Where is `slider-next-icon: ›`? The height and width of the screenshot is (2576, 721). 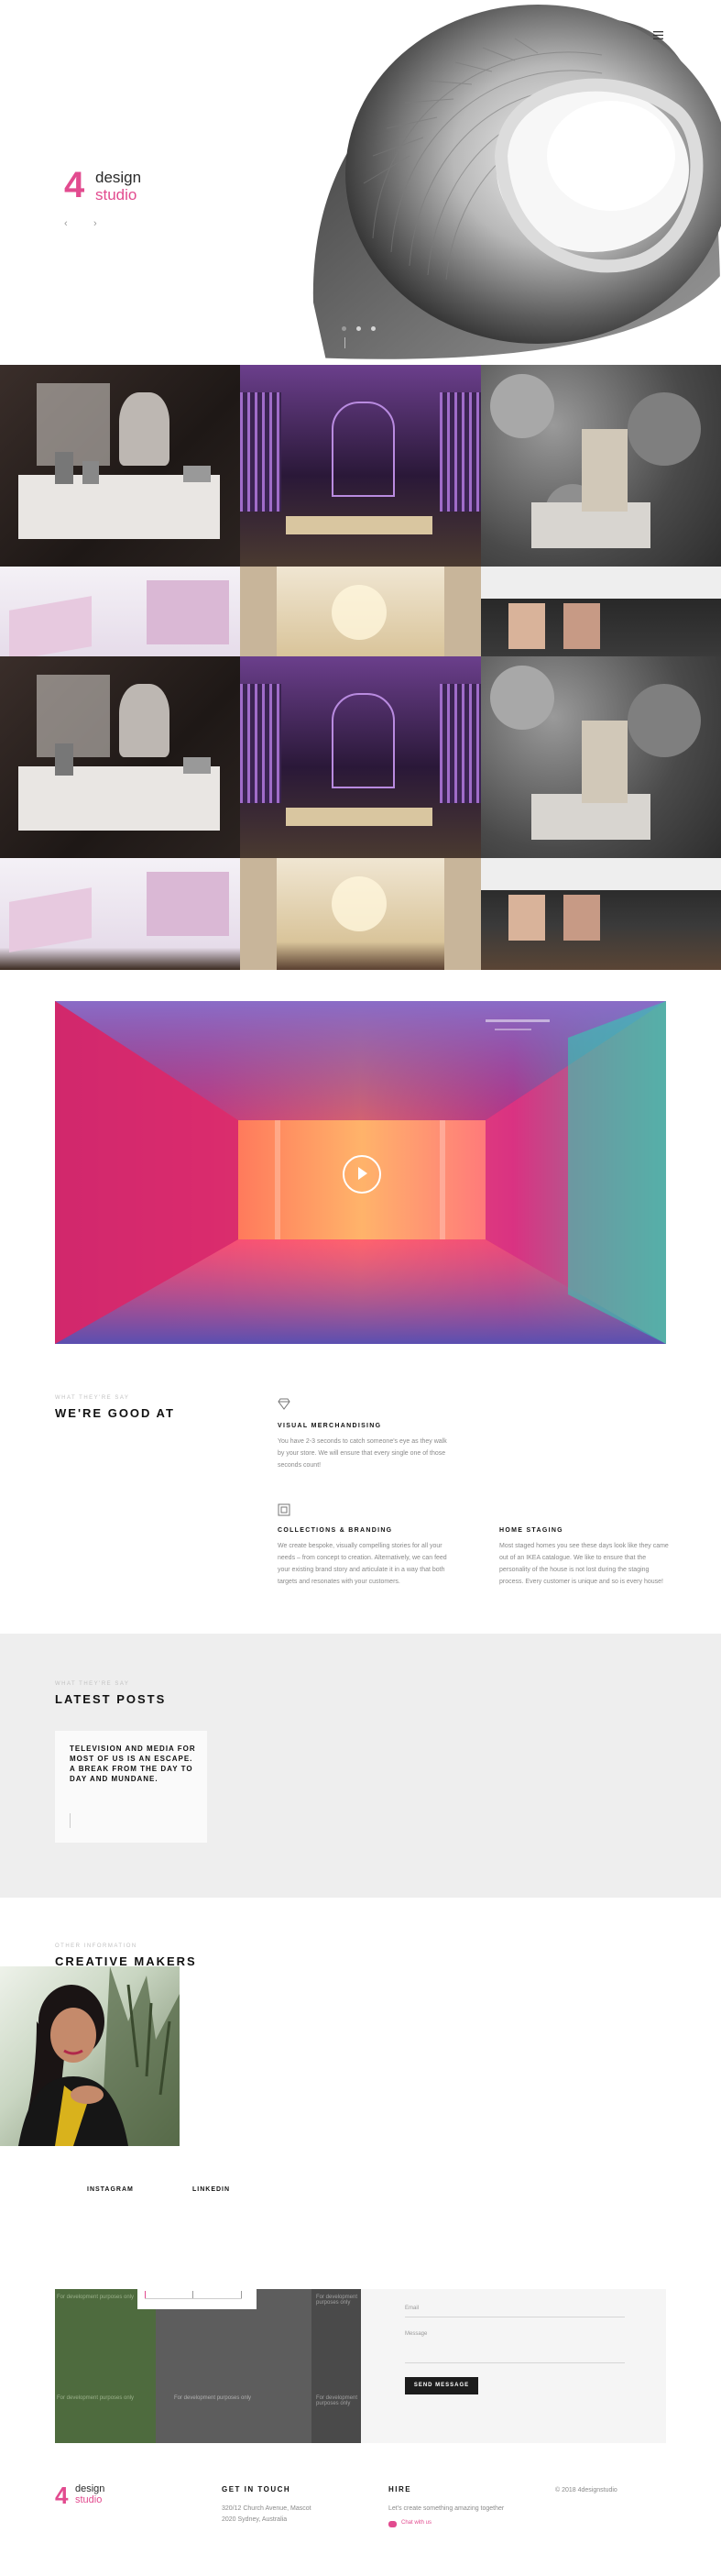
slider-next-icon: › is located at coordinates (98, 223).